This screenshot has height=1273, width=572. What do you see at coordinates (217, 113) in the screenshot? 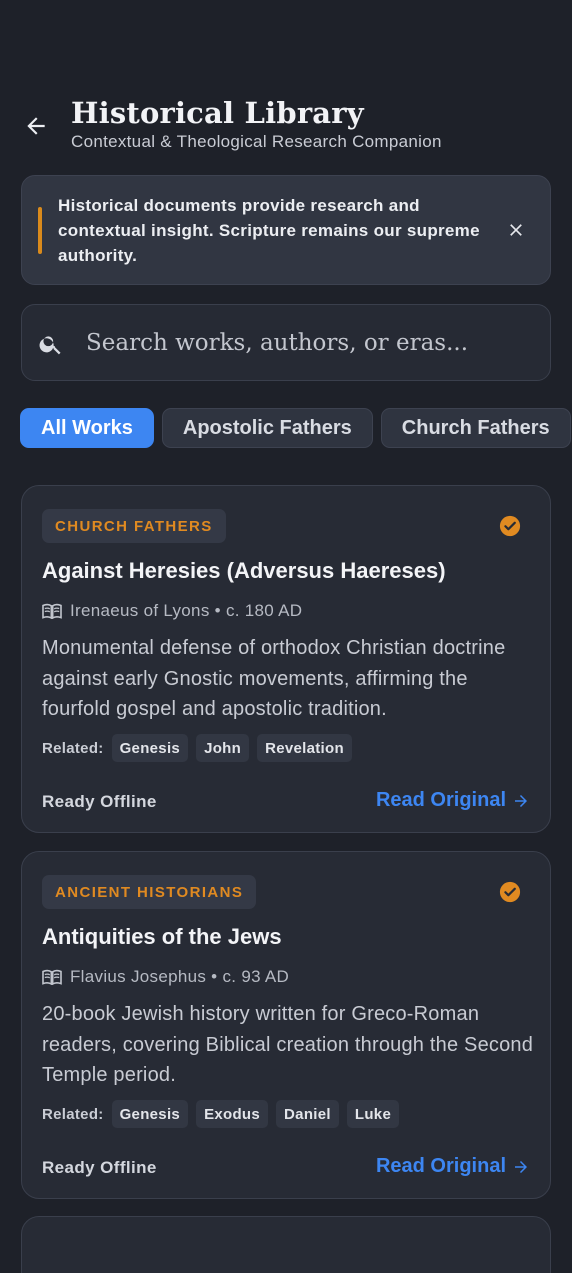
I see `page-title: Historical Library` at bounding box center [217, 113].